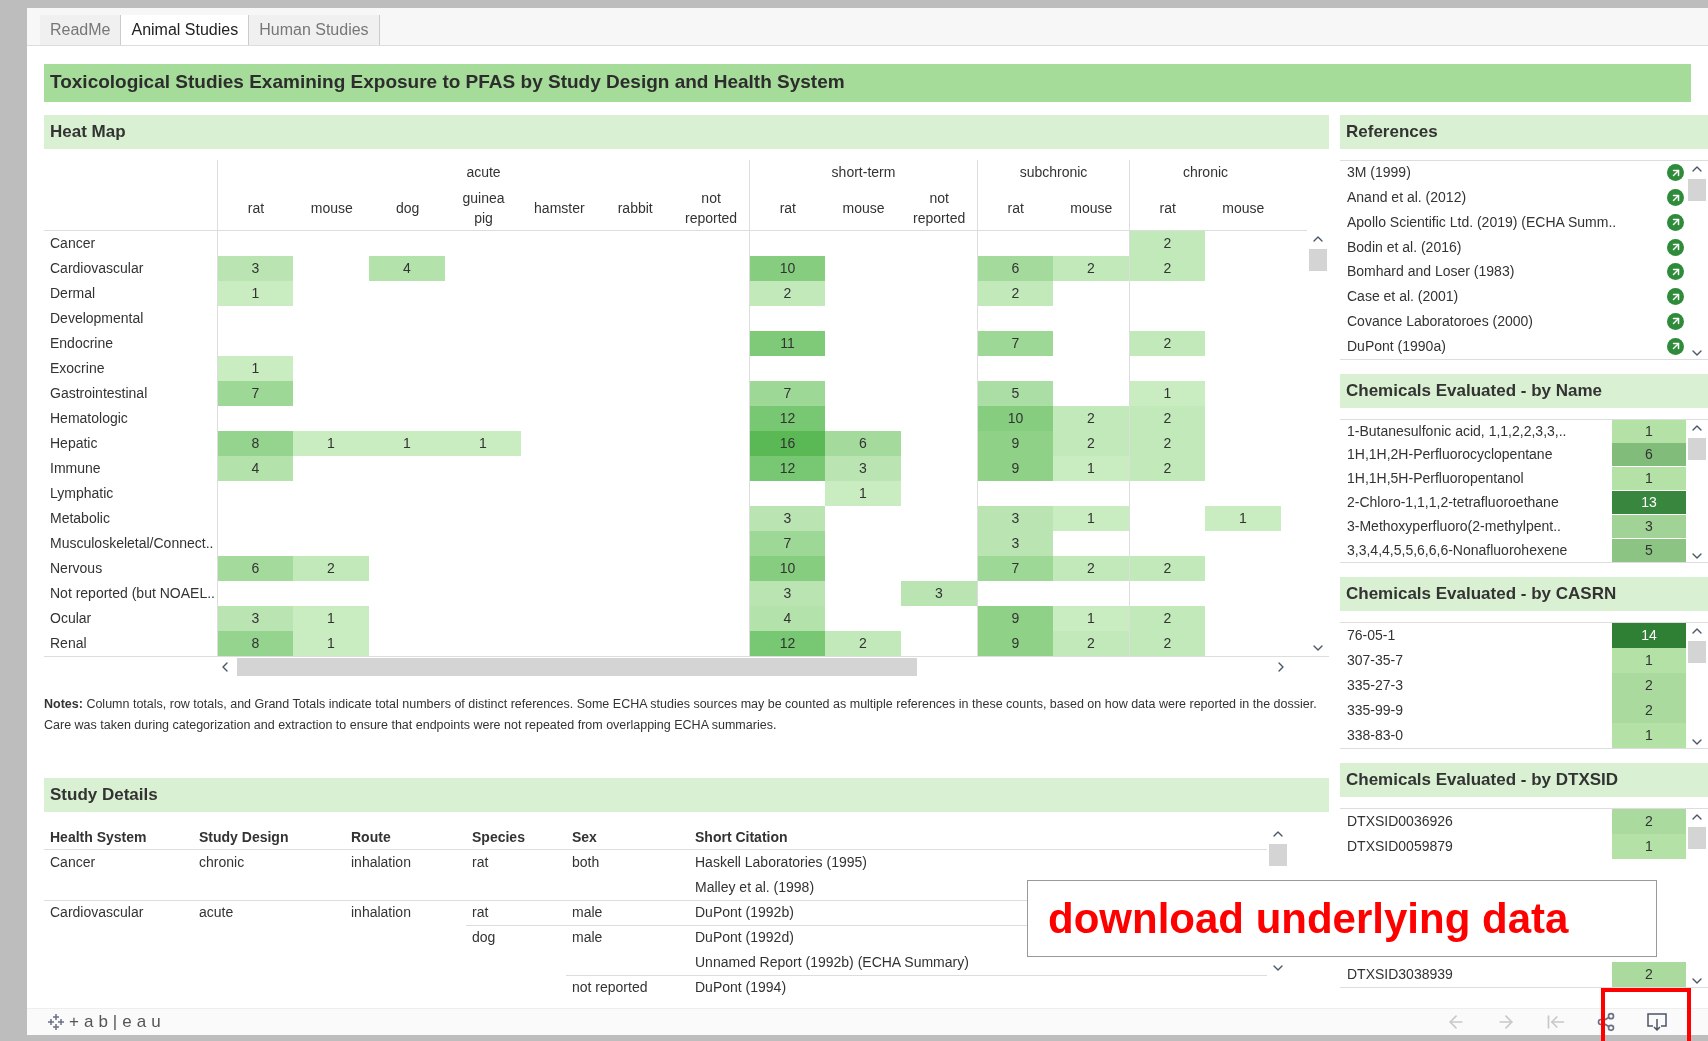 This screenshot has height=1041, width=1708. I want to click on chemical-label: 2-Chloro-1,1,1,2-tetrafluoroethane, so click(1476, 502).